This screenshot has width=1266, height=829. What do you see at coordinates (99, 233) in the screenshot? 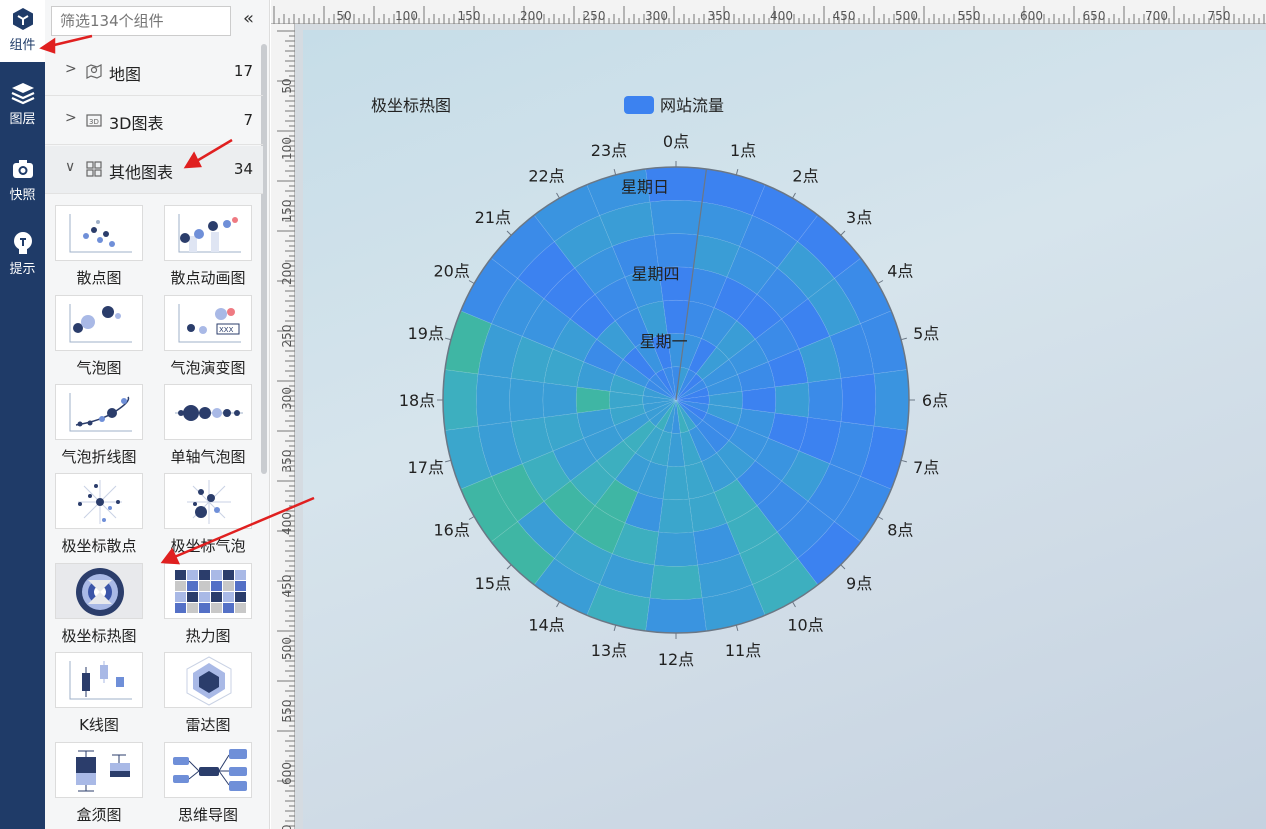
I see `scatter-thumb-icon` at bounding box center [99, 233].